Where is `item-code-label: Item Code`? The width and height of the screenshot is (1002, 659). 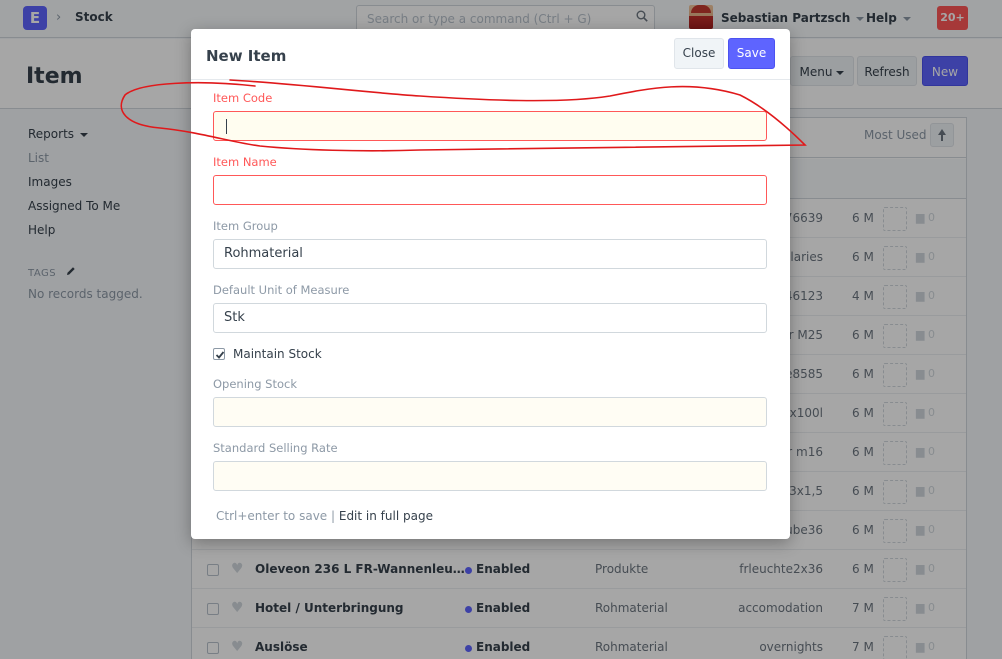 item-code-label: Item Code is located at coordinates (243, 98).